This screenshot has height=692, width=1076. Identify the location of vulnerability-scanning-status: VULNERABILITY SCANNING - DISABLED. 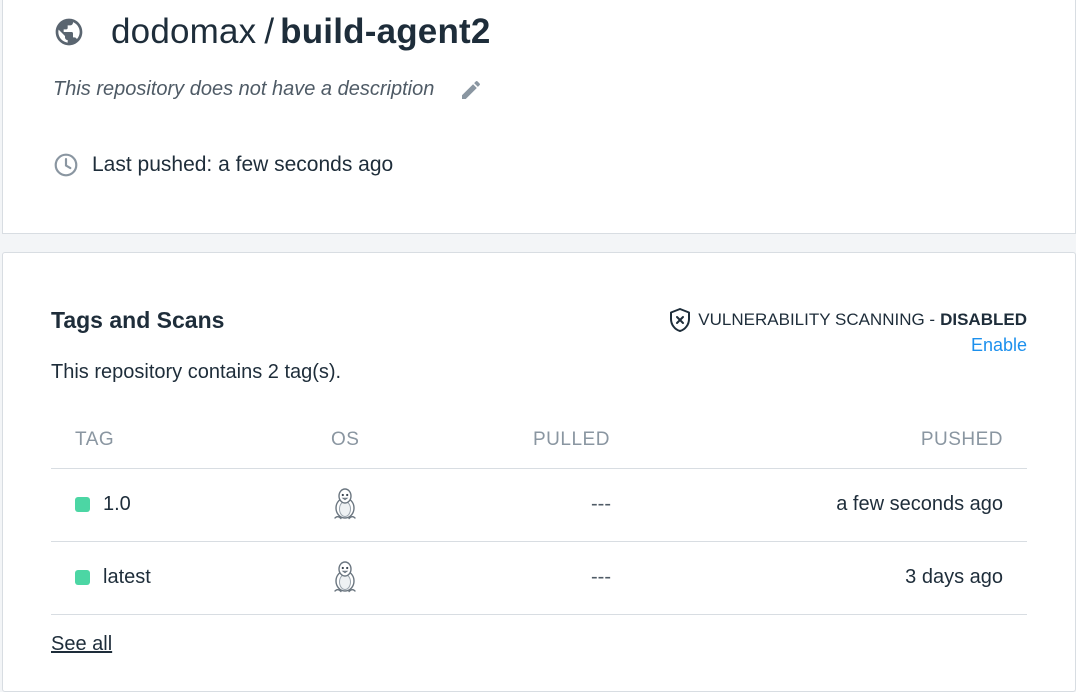
(847, 320).